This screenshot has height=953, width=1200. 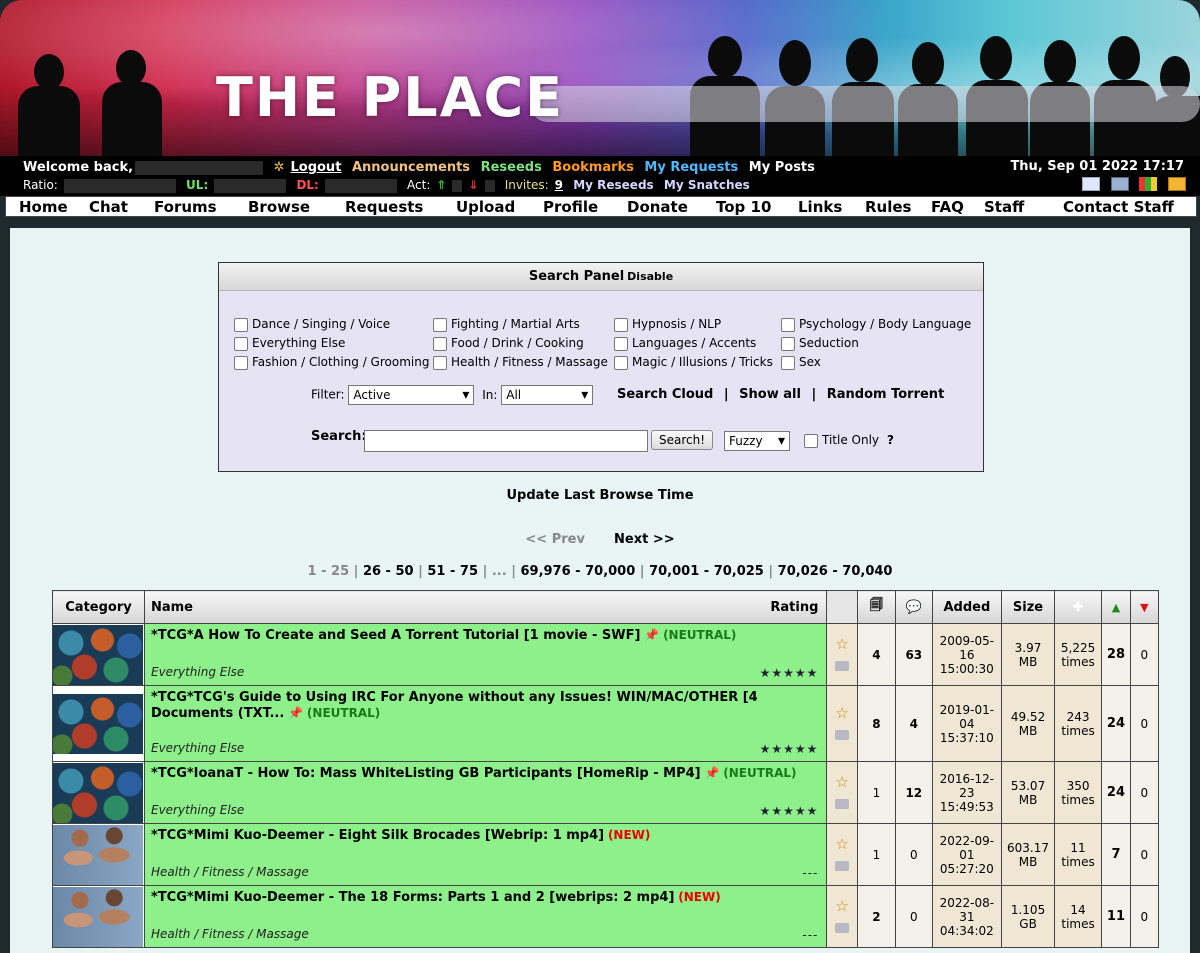 I want to click on announcements-link: Announcements, so click(x=411, y=167).